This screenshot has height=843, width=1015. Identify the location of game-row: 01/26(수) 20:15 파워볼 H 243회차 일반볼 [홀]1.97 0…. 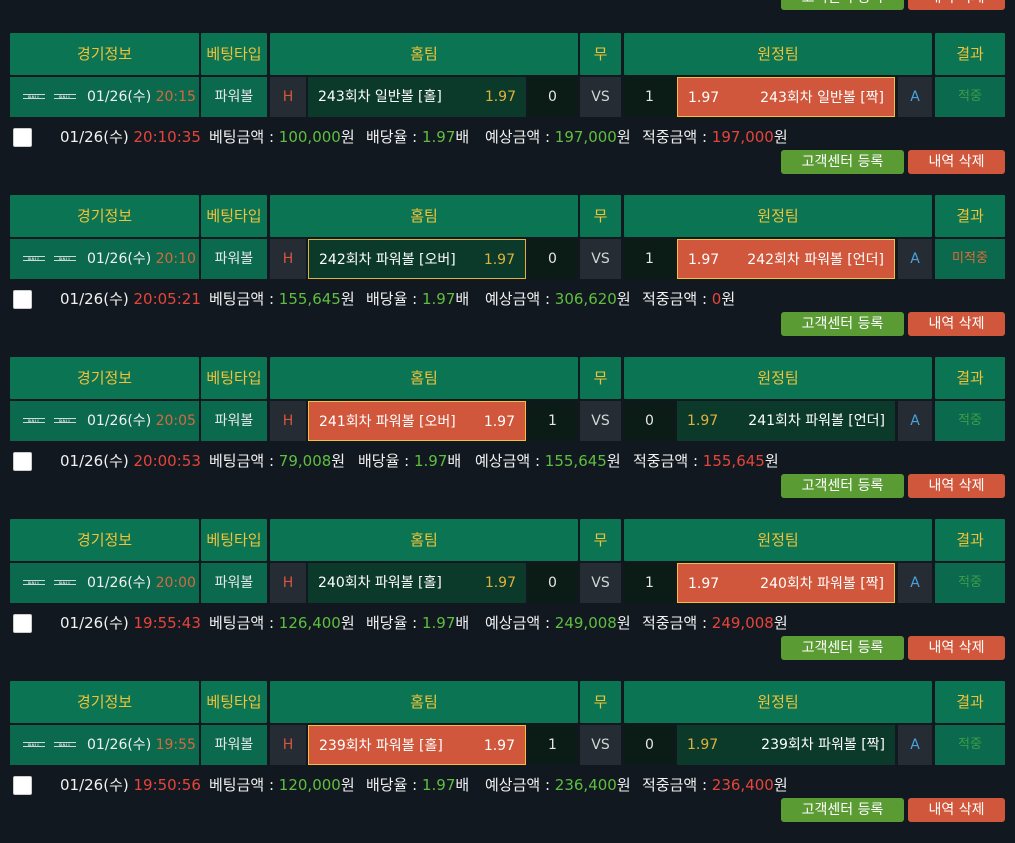
(507, 97).